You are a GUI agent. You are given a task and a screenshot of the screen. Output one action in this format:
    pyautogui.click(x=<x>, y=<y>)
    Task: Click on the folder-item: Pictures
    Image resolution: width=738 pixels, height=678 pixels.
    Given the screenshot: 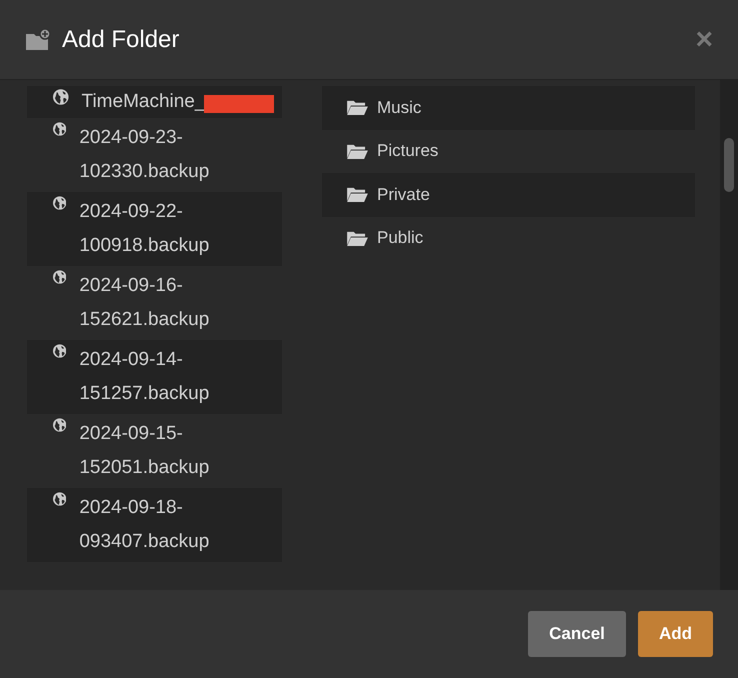 What is the action you would take?
    pyautogui.click(x=508, y=151)
    